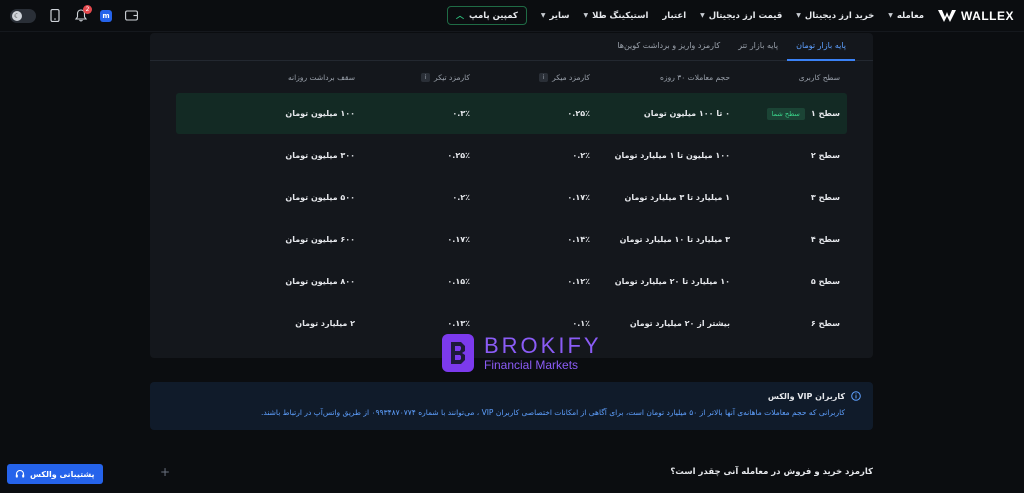 This screenshot has height=493, width=1024. Describe the element at coordinates (461, 113) in the screenshot. I see `cell-taker-fee: ۰.۳٪` at that location.